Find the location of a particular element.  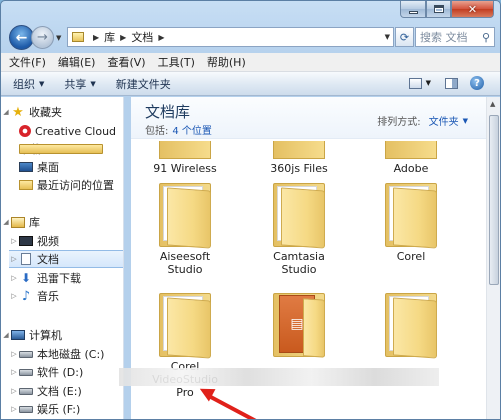

computer-icon is located at coordinates (18, 335).